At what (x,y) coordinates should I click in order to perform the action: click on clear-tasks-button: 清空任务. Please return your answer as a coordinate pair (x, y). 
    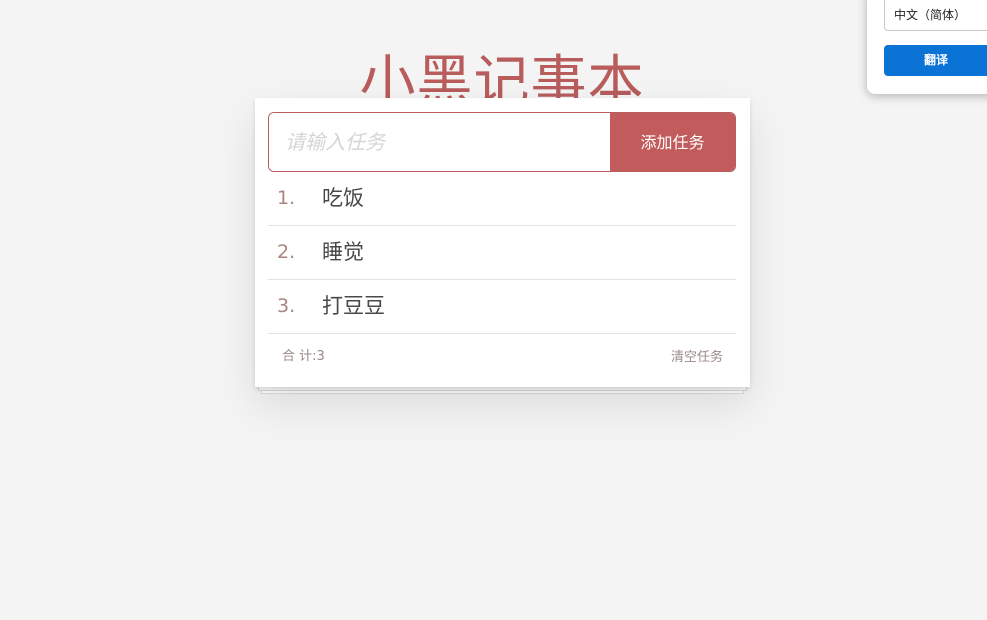
    Looking at the image, I should click on (697, 355).